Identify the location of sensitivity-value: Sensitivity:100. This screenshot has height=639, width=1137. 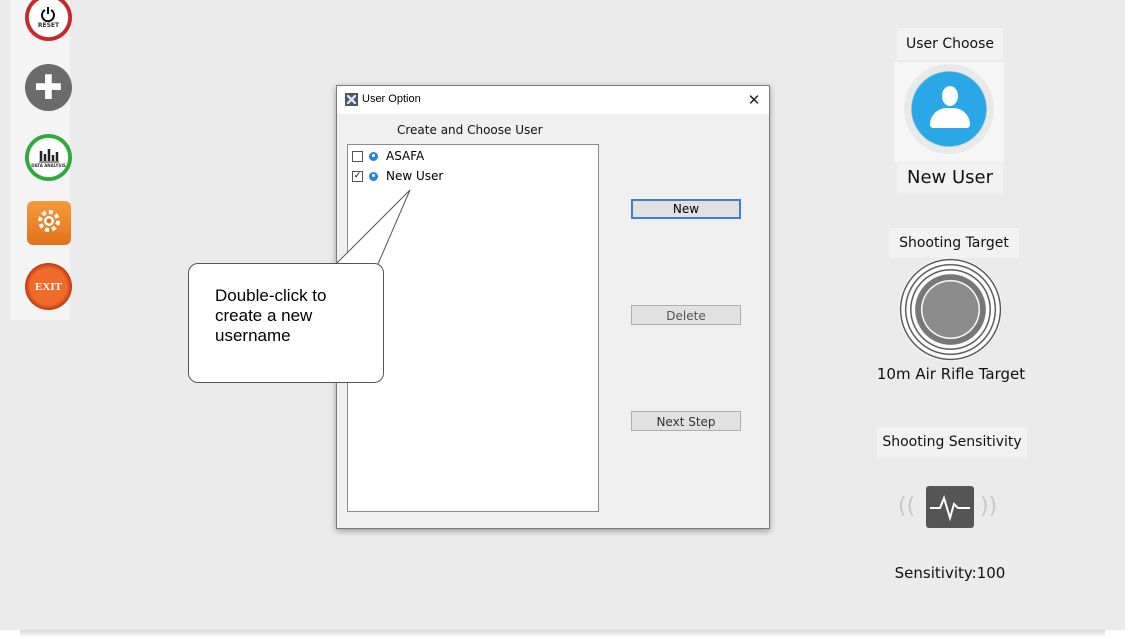
(950, 573).